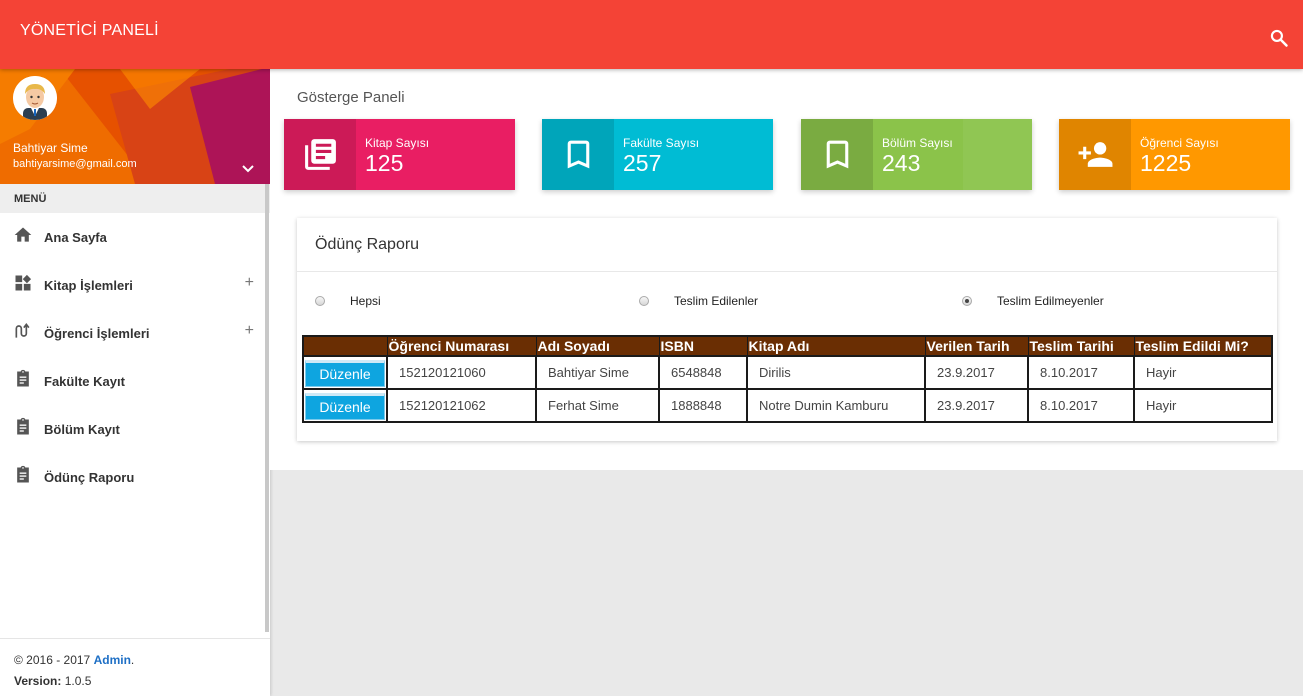 The width and height of the screenshot is (1303, 696). Describe the element at coordinates (836, 346) in the screenshot. I see `column-header-kitap-adi: Kitap Adı` at that location.